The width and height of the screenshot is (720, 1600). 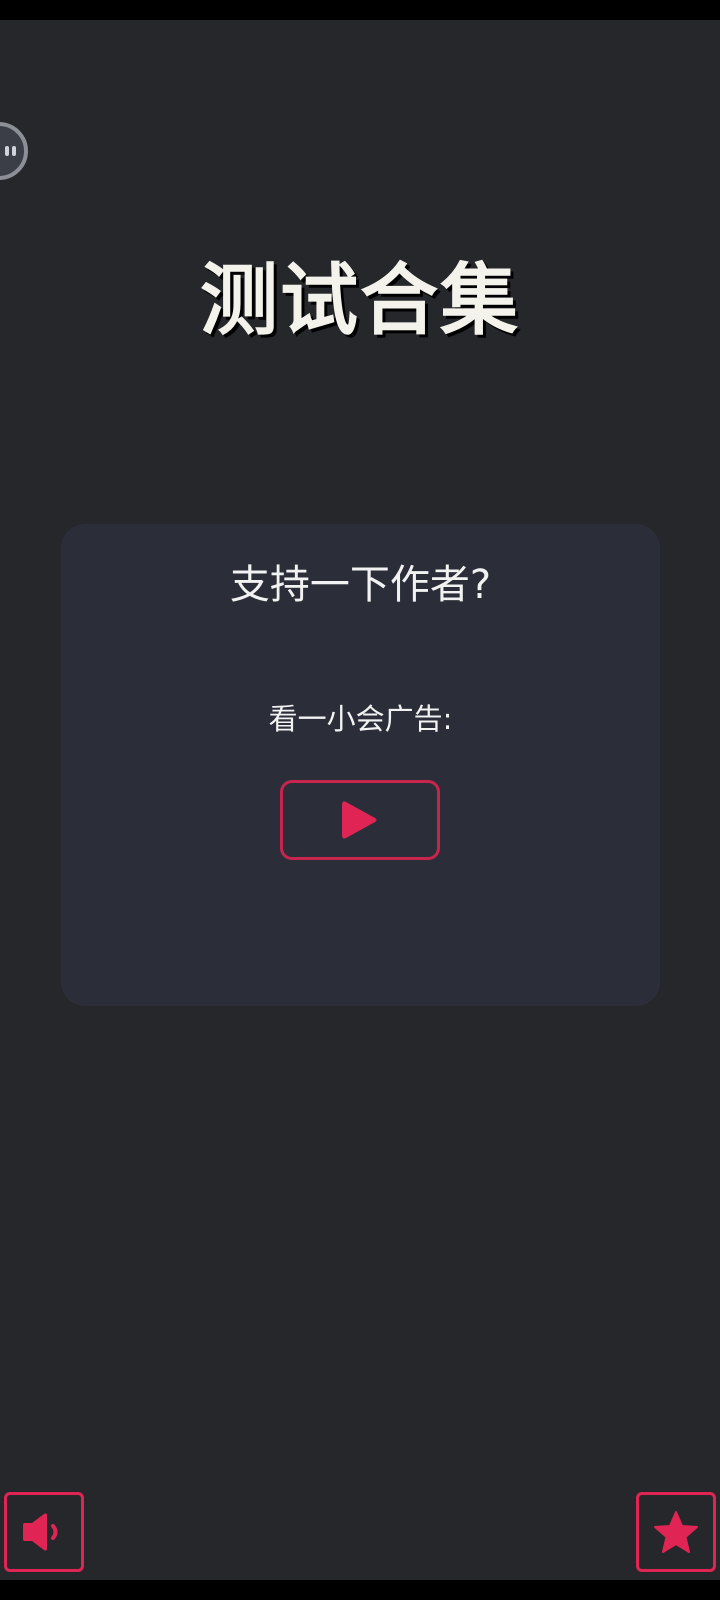 What do you see at coordinates (360, 1590) in the screenshot?
I see `navigation-bar` at bounding box center [360, 1590].